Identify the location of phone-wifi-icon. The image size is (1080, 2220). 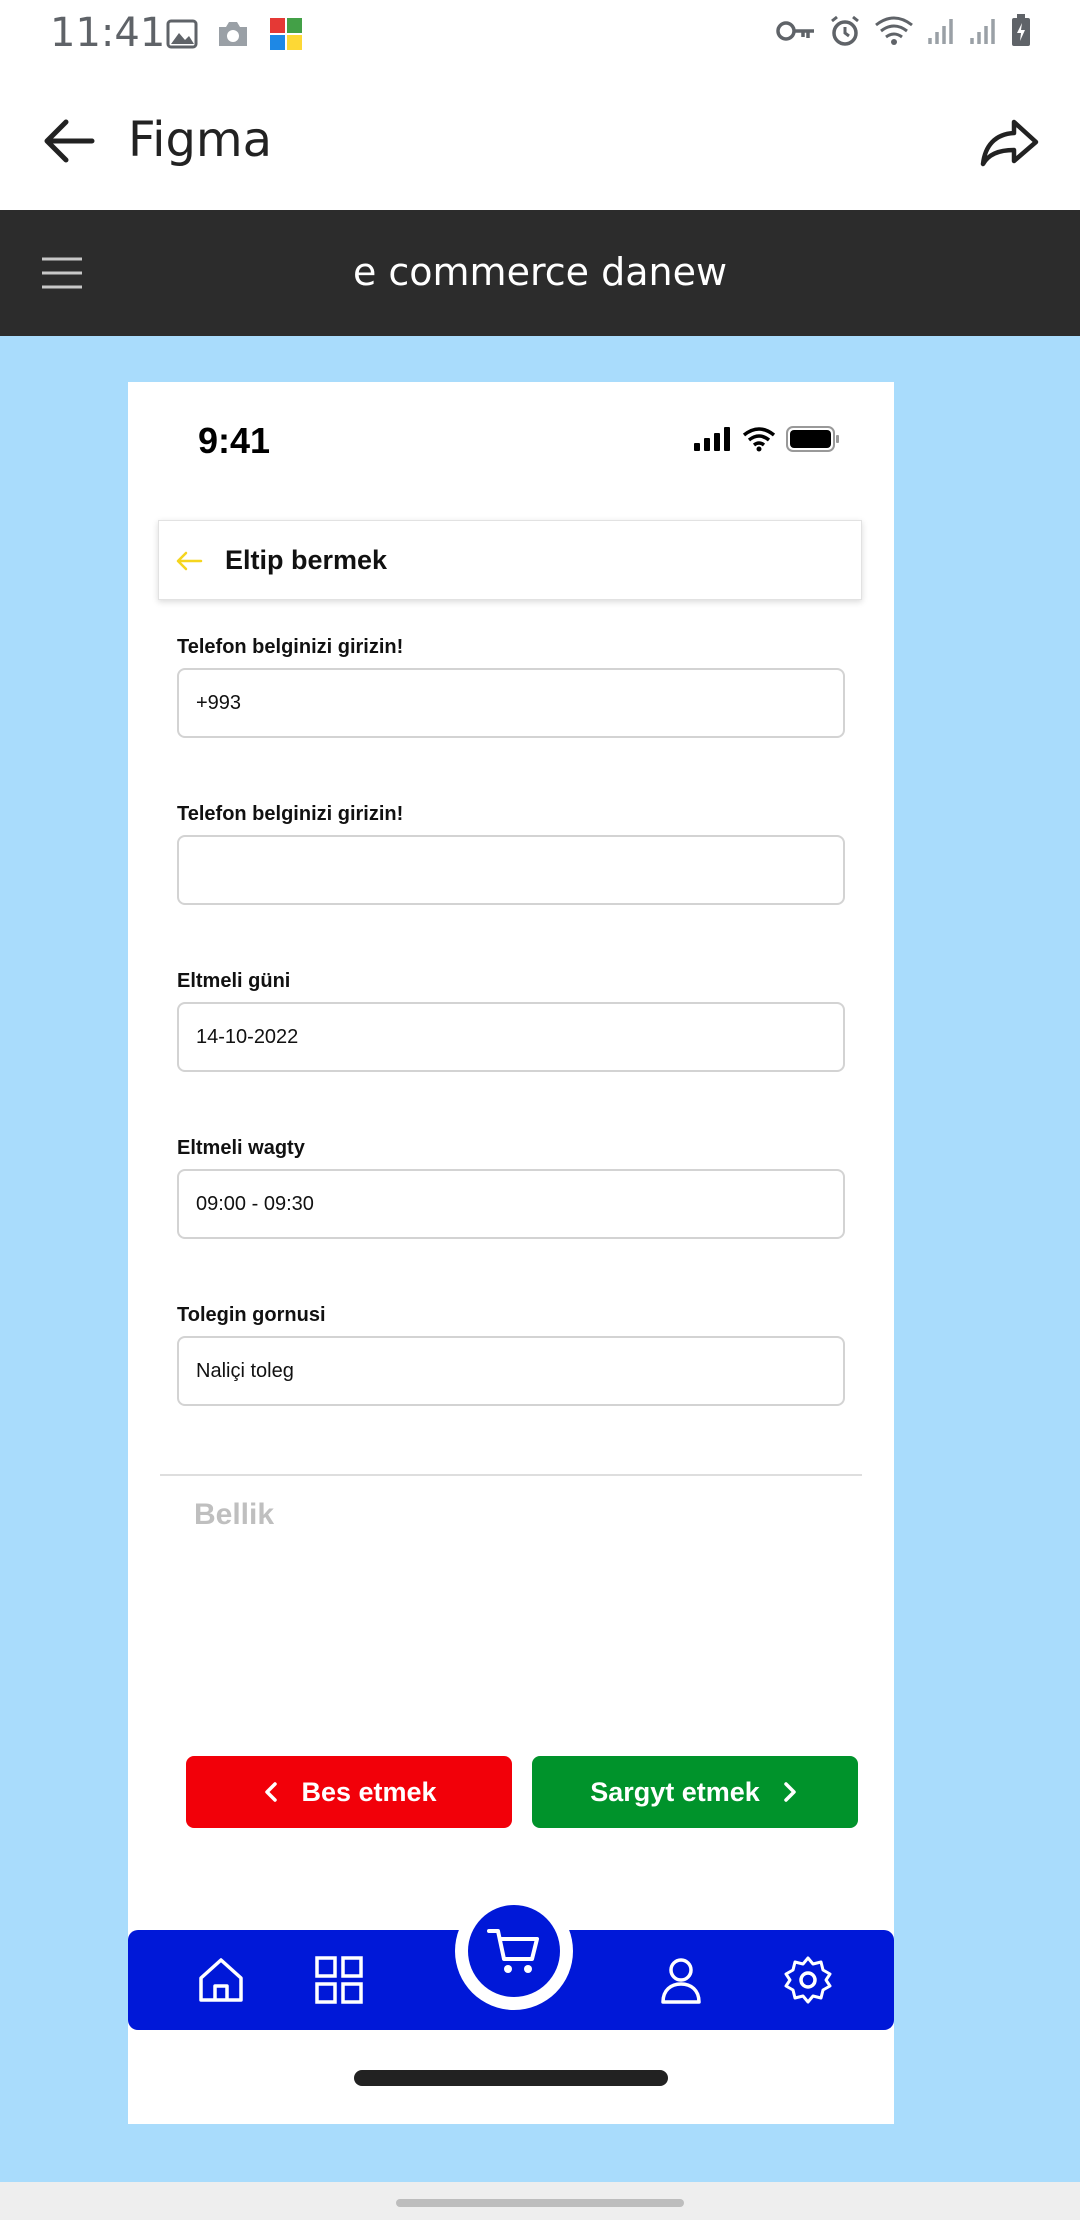
(759, 439).